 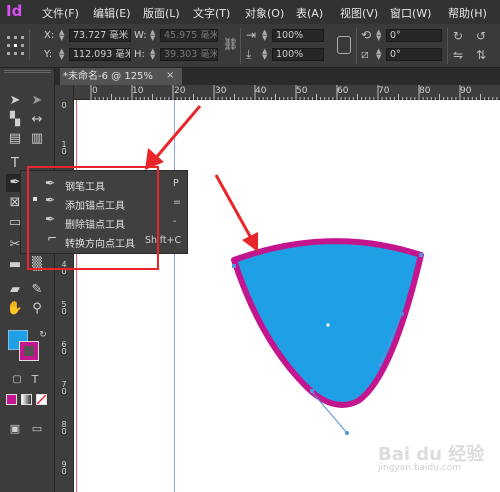 I want to click on center-point, so click(x=328, y=325).